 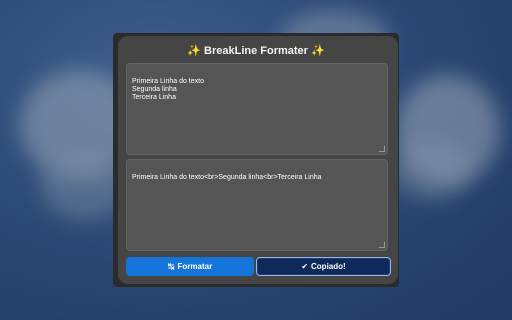 What do you see at coordinates (256, 51) in the screenshot?
I see `app-title: ✨ BreakLine Formater ✨` at bounding box center [256, 51].